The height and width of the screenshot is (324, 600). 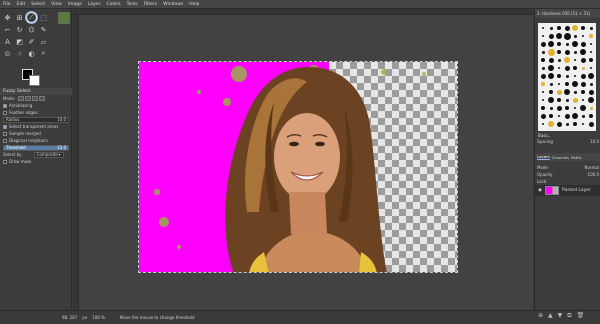 I want to click on menu-file: File, so click(x=7, y=4).